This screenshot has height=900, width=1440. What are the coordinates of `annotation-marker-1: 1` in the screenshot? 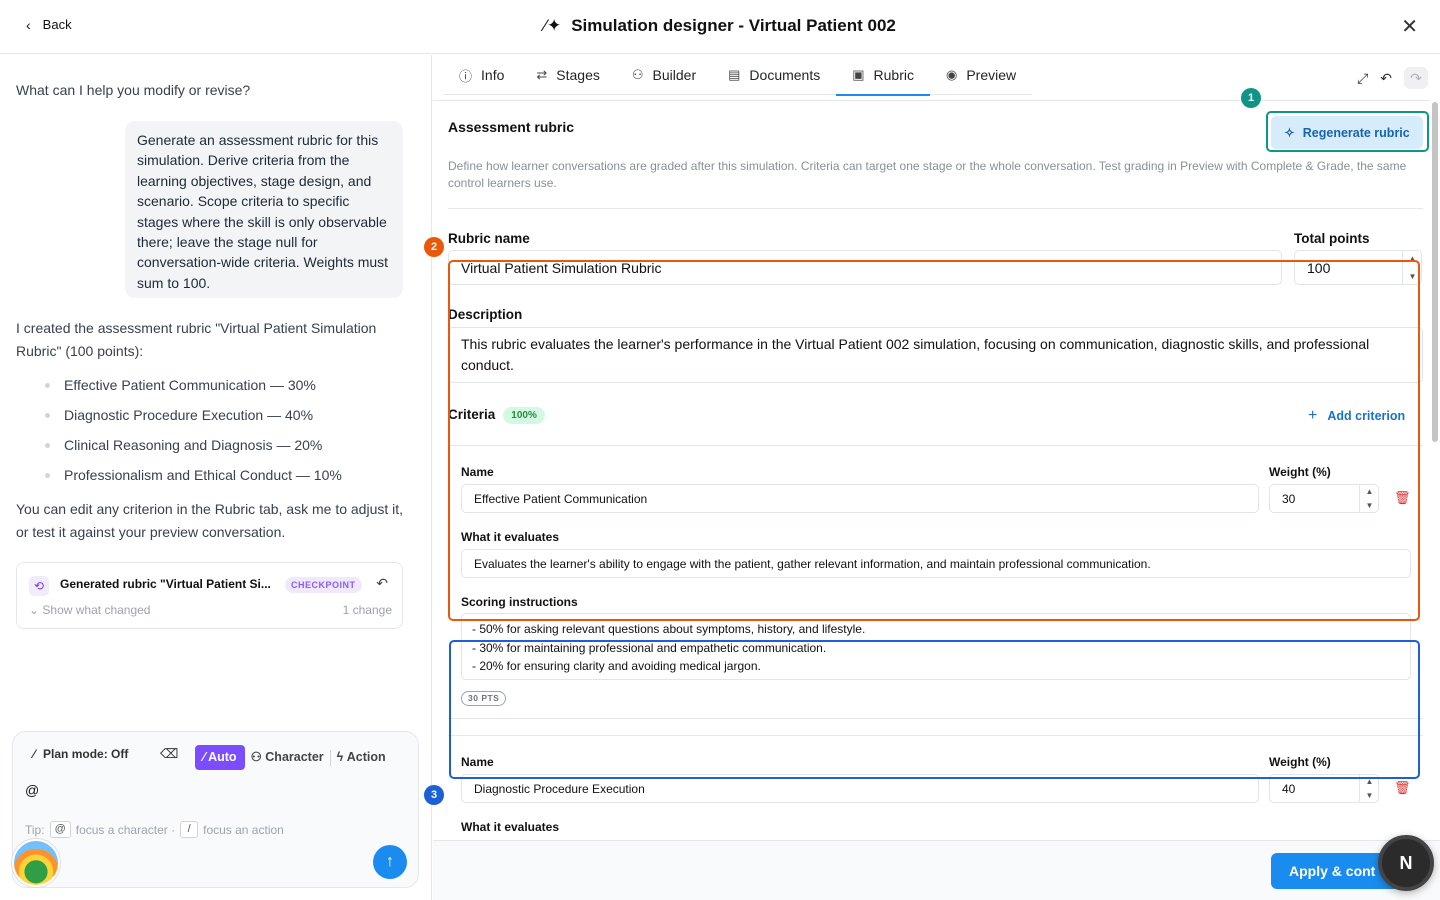 It's located at (1251, 98).